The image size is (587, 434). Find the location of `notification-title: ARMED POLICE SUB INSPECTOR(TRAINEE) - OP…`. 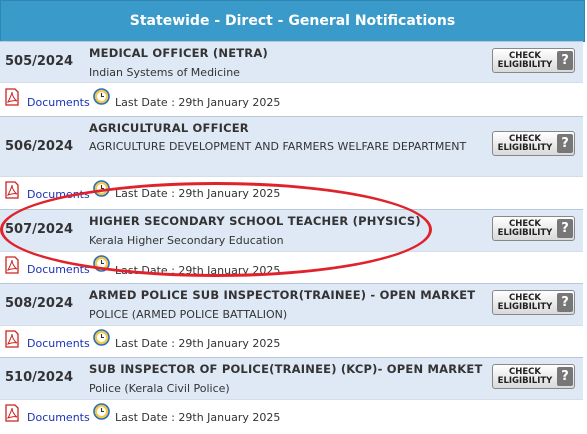

notification-title: ARMED POLICE SUB INSPECTOR(TRAINEE) - OP… is located at coordinates (282, 295).